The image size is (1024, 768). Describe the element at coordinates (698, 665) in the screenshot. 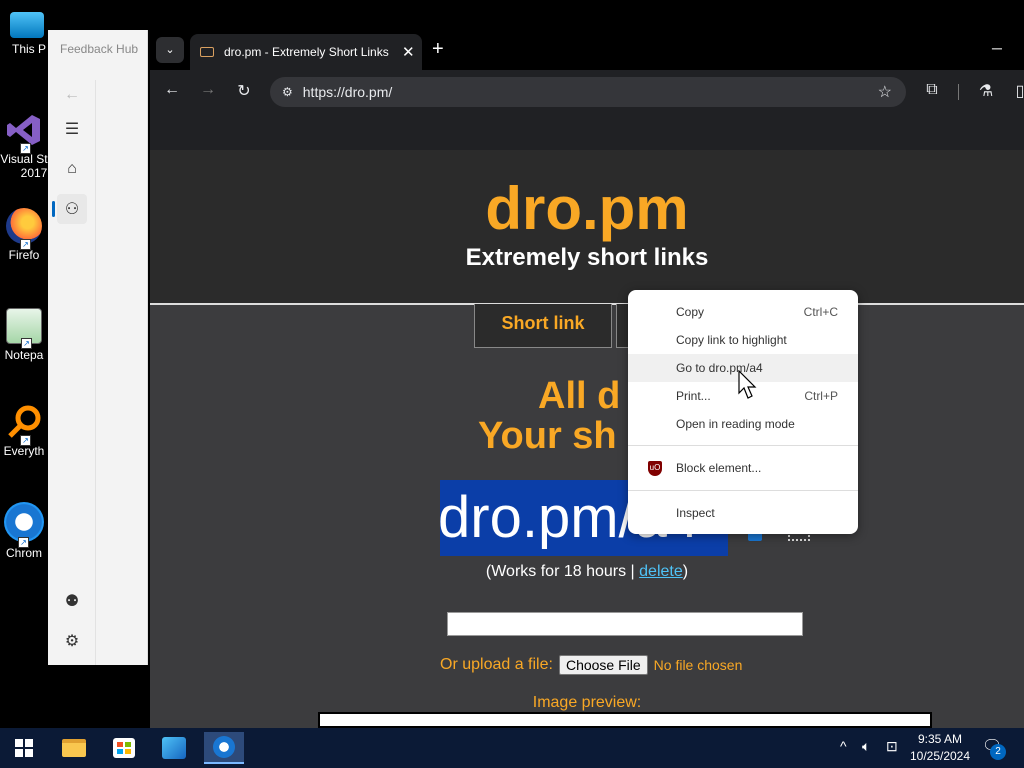

I see `no-file-chosen-text: No file chosen` at that location.